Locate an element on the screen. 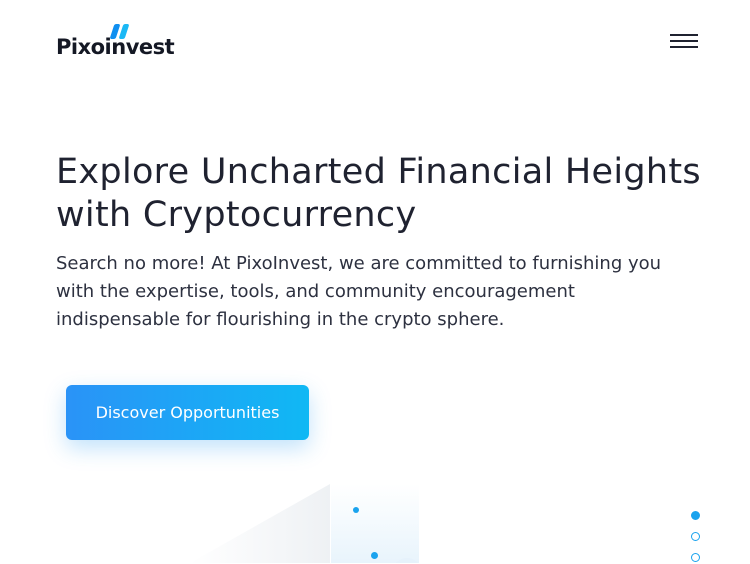 The width and height of the screenshot is (750, 564). hero-title-line-2: with Cryptocurrency is located at coordinates (236, 215).